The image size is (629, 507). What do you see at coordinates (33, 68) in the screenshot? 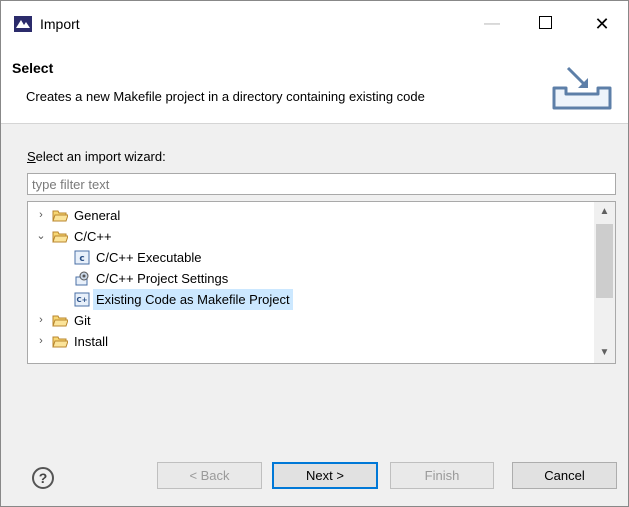
I see `page-title: Select` at bounding box center [33, 68].